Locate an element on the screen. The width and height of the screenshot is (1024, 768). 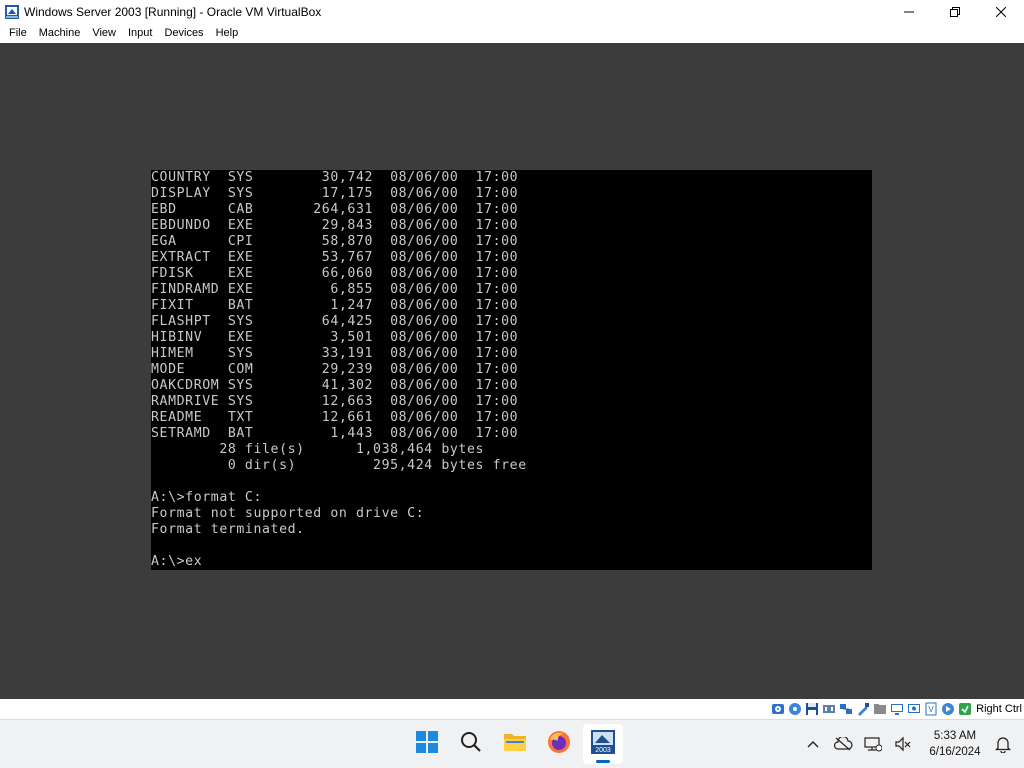
file-explorer-icon is located at coordinates (515, 744).